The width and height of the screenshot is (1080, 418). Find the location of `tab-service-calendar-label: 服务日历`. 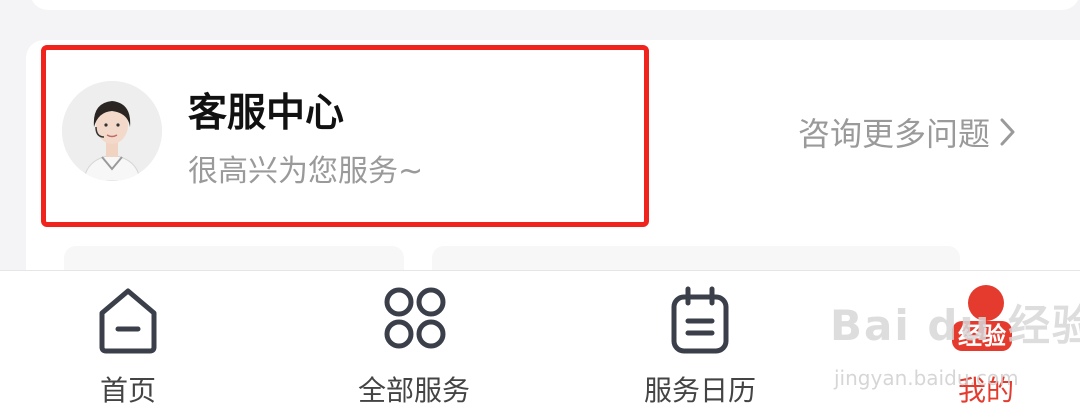

tab-service-calendar-label: 服务日历 is located at coordinates (699, 390).